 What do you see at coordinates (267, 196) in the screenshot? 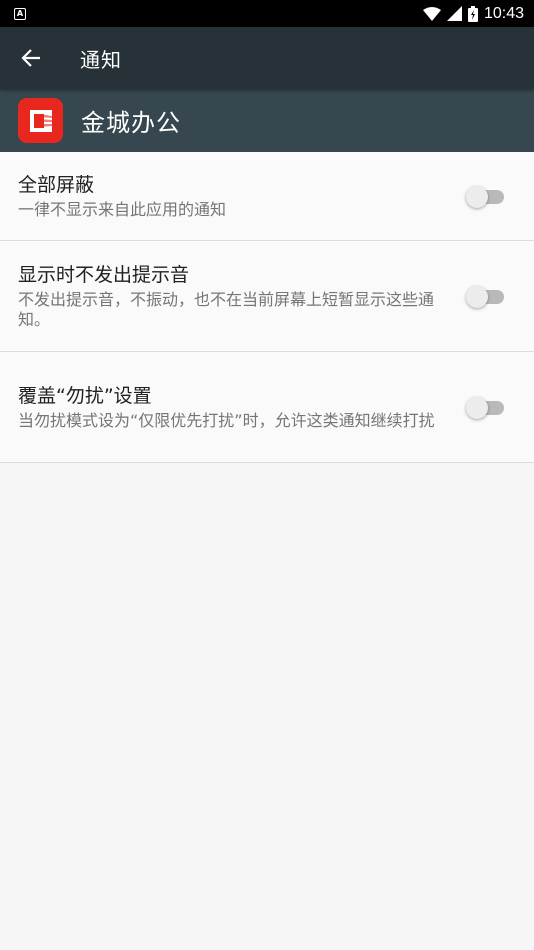
I see `setting-block-all: 全部屏蔽 一律不显示来自此应用的通知` at bounding box center [267, 196].